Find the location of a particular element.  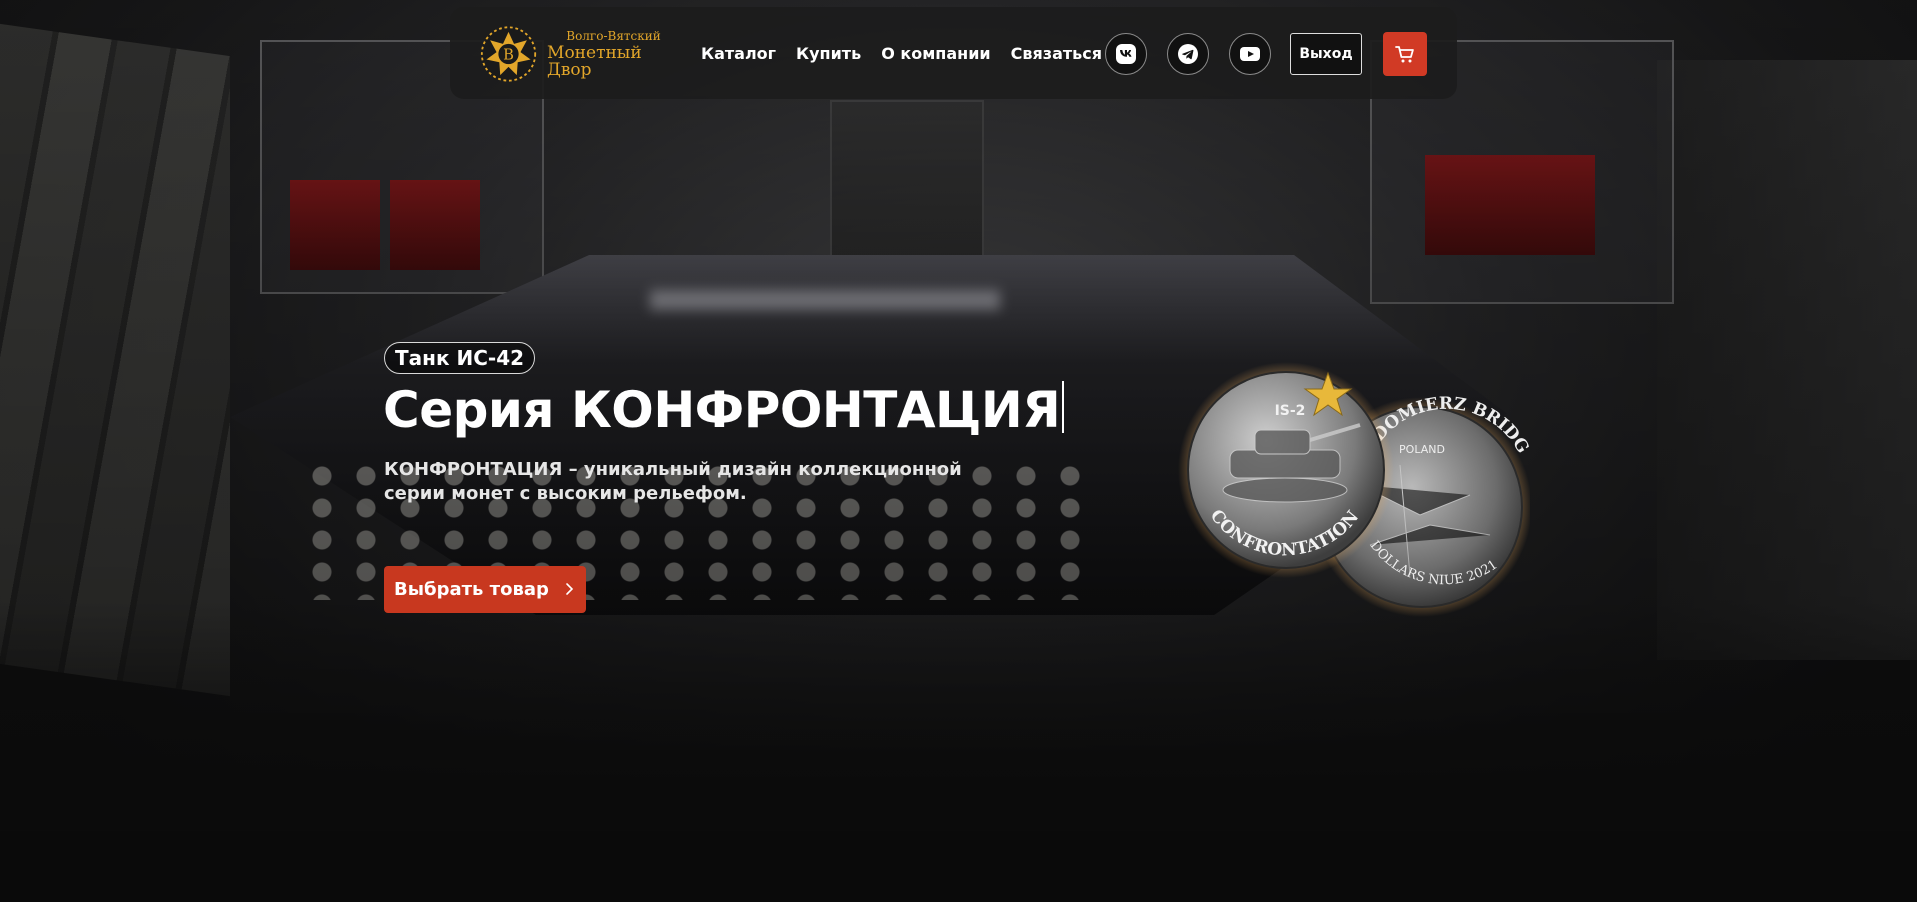

menu-item-buy: Купить is located at coordinates (828, 53).